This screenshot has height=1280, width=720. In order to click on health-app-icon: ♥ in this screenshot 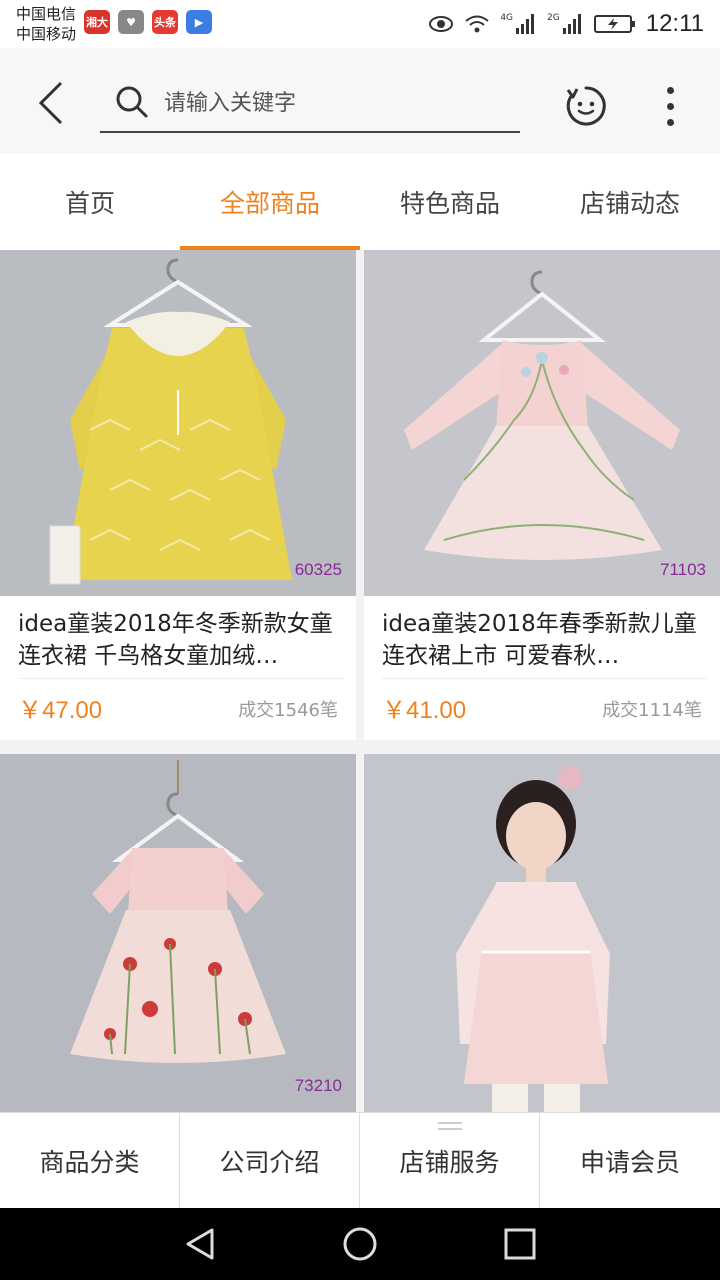, I will do `click(131, 22)`.